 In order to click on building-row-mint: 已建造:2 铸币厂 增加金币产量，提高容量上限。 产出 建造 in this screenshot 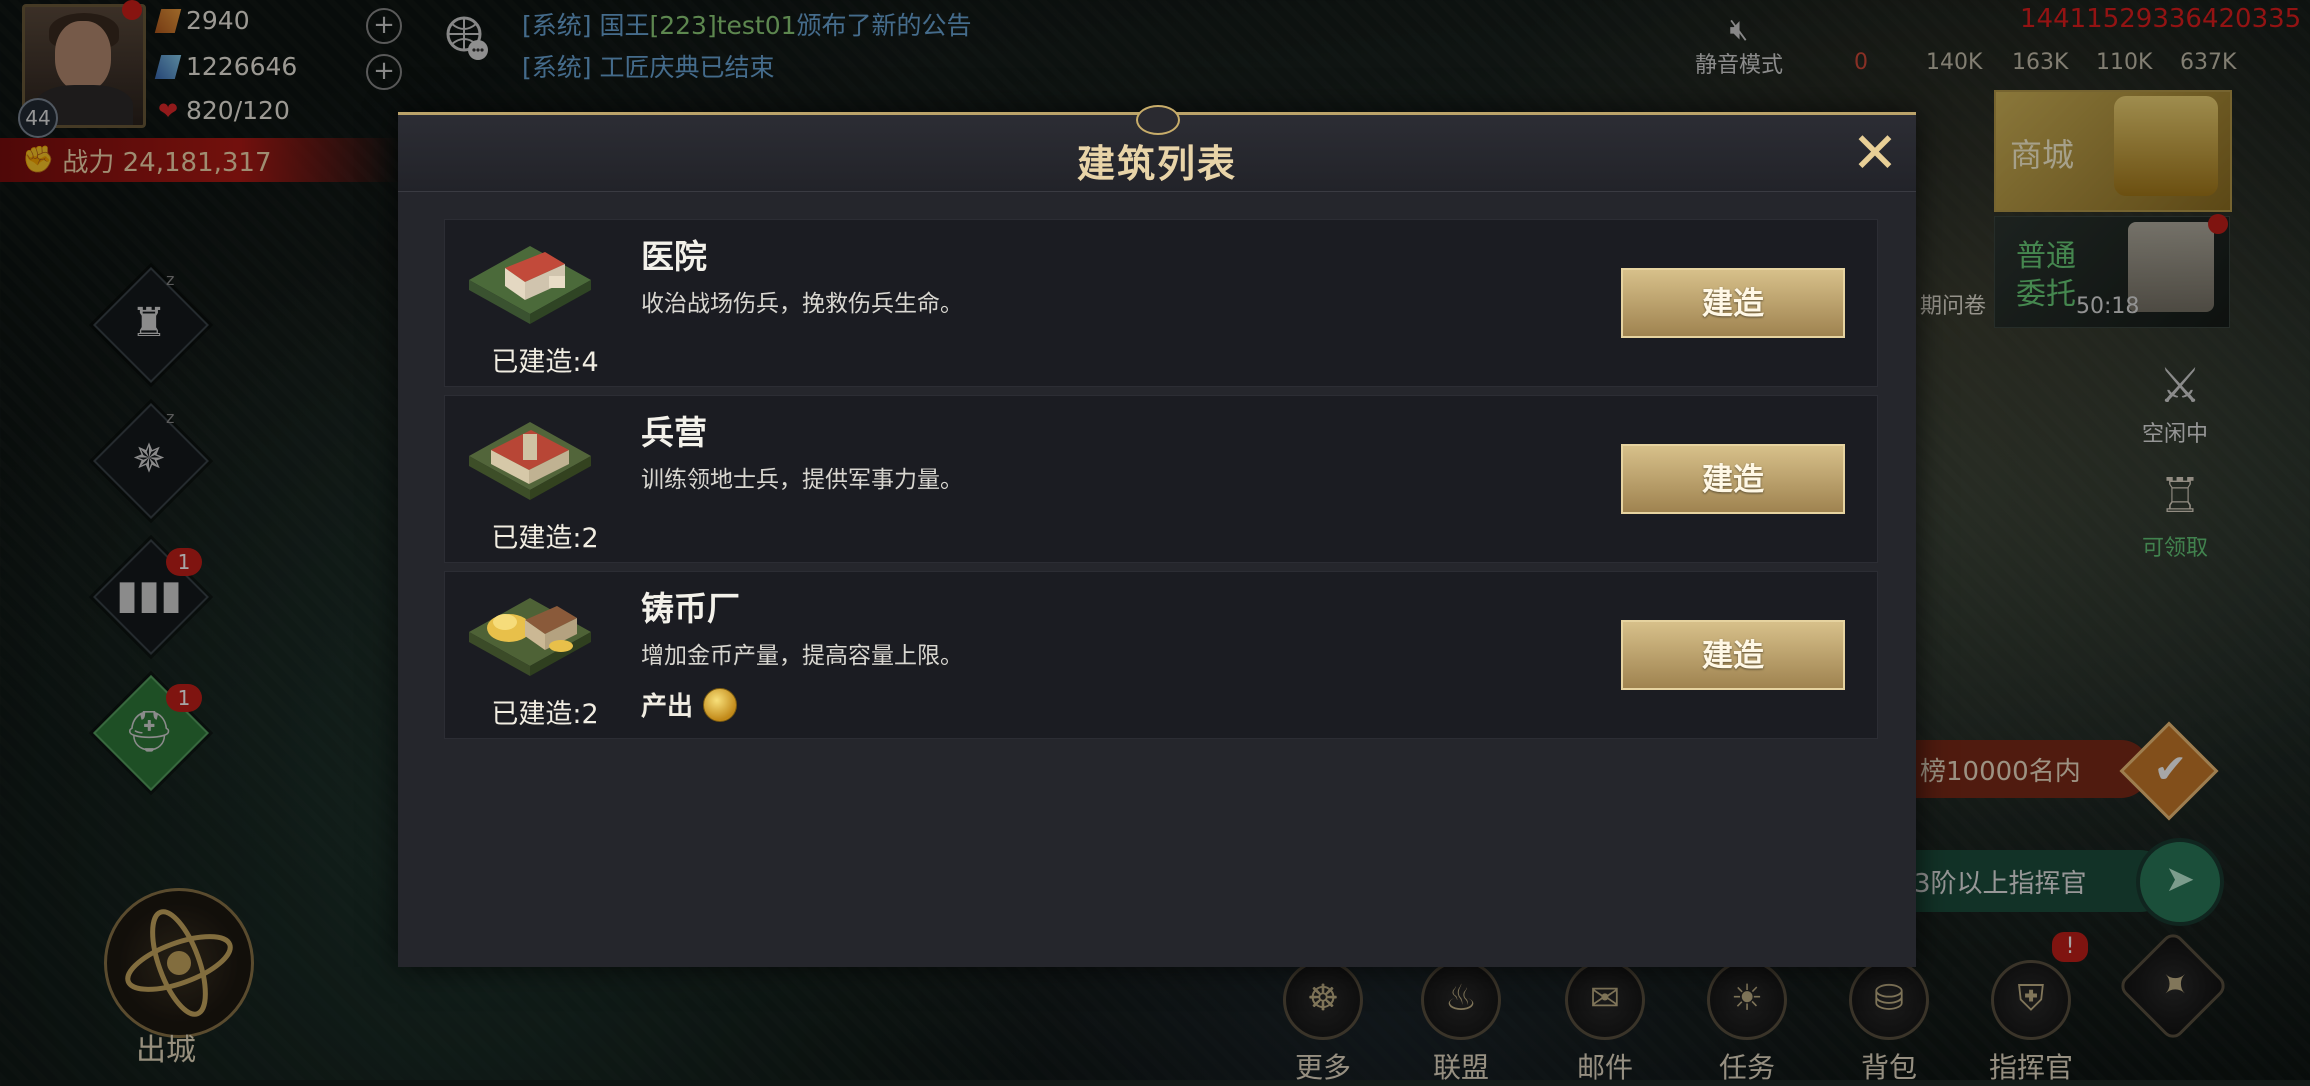, I will do `click(1161, 655)`.